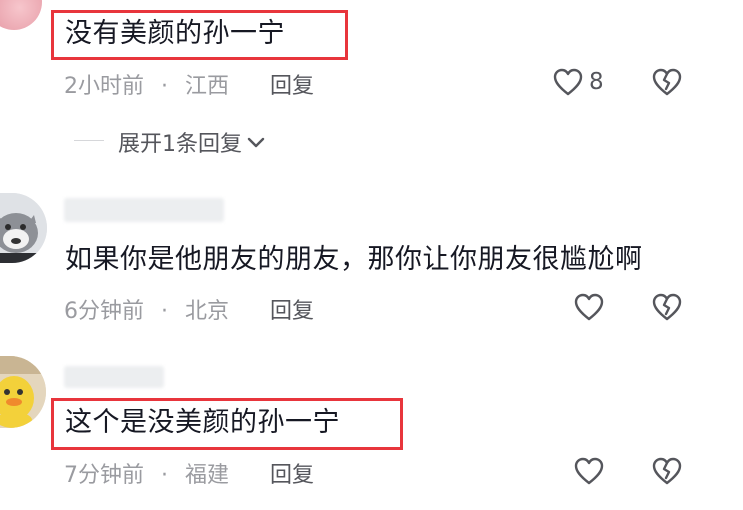 The image size is (743, 510). Describe the element at coordinates (104, 86) in the screenshot. I see `comment-time: 2小时前` at that location.